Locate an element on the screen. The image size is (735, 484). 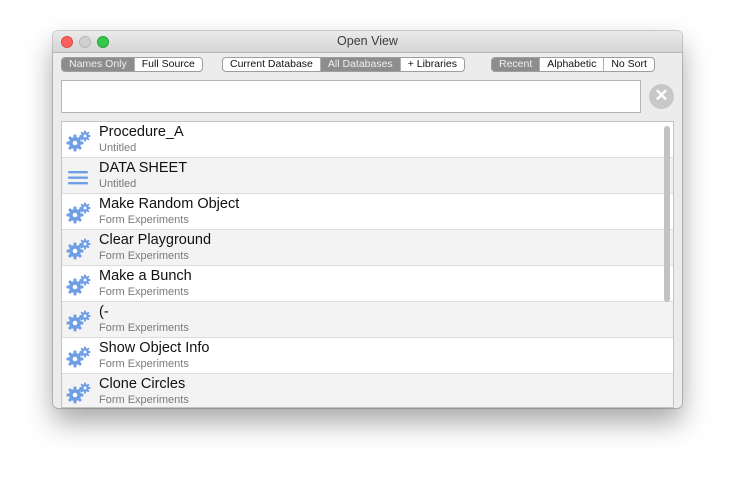
view-mode-segmented-control: Names Only Full Source is located at coordinates (132, 64).